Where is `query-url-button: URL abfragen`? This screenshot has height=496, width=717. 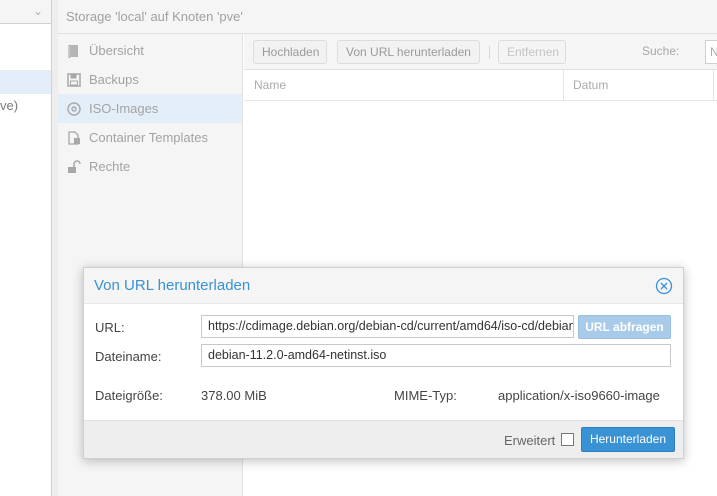
query-url-button: URL abfragen is located at coordinates (624, 327).